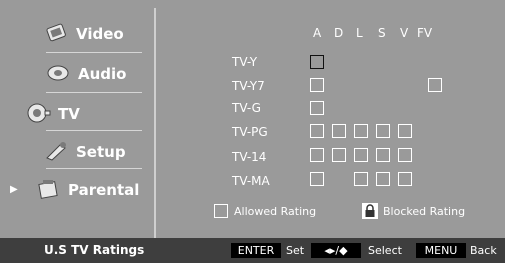 The height and width of the screenshot is (263, 505). What do you see at coordinates (317, 155) in the screenshot?
I see `rating-box-tv-14-a` at bounding box center [317, 155].